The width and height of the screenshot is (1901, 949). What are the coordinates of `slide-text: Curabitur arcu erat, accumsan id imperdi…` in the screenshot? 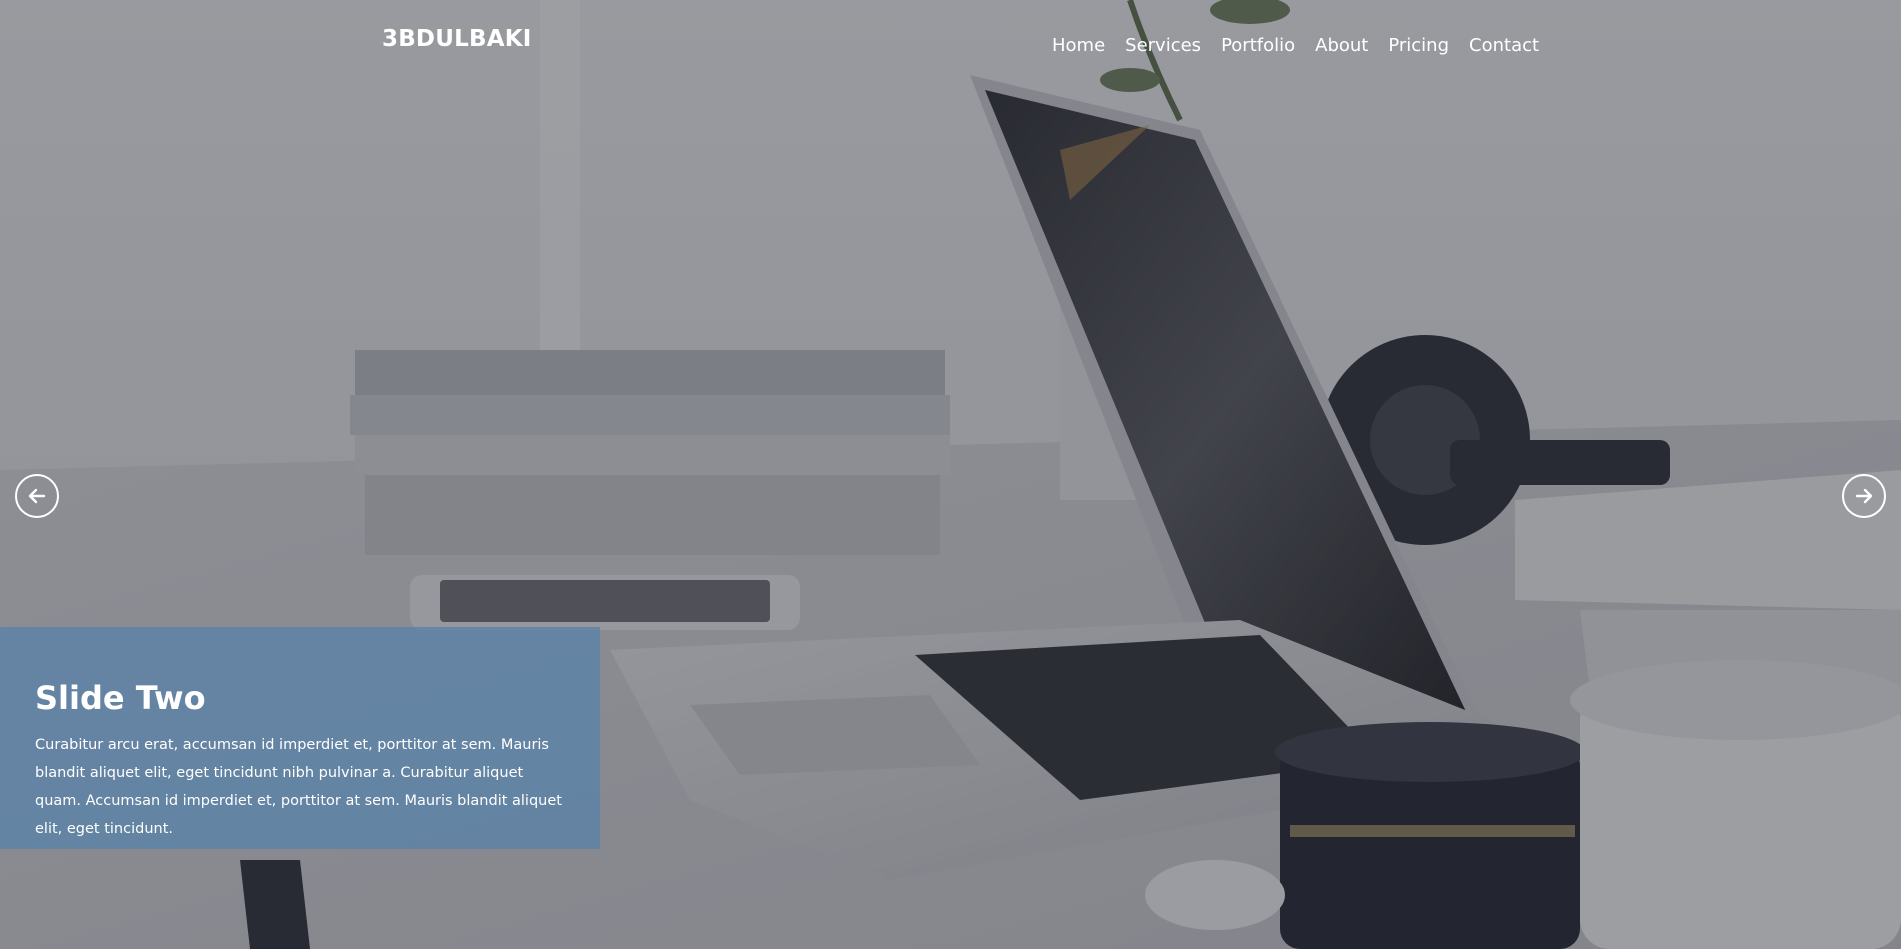 It's located at (298, 787).